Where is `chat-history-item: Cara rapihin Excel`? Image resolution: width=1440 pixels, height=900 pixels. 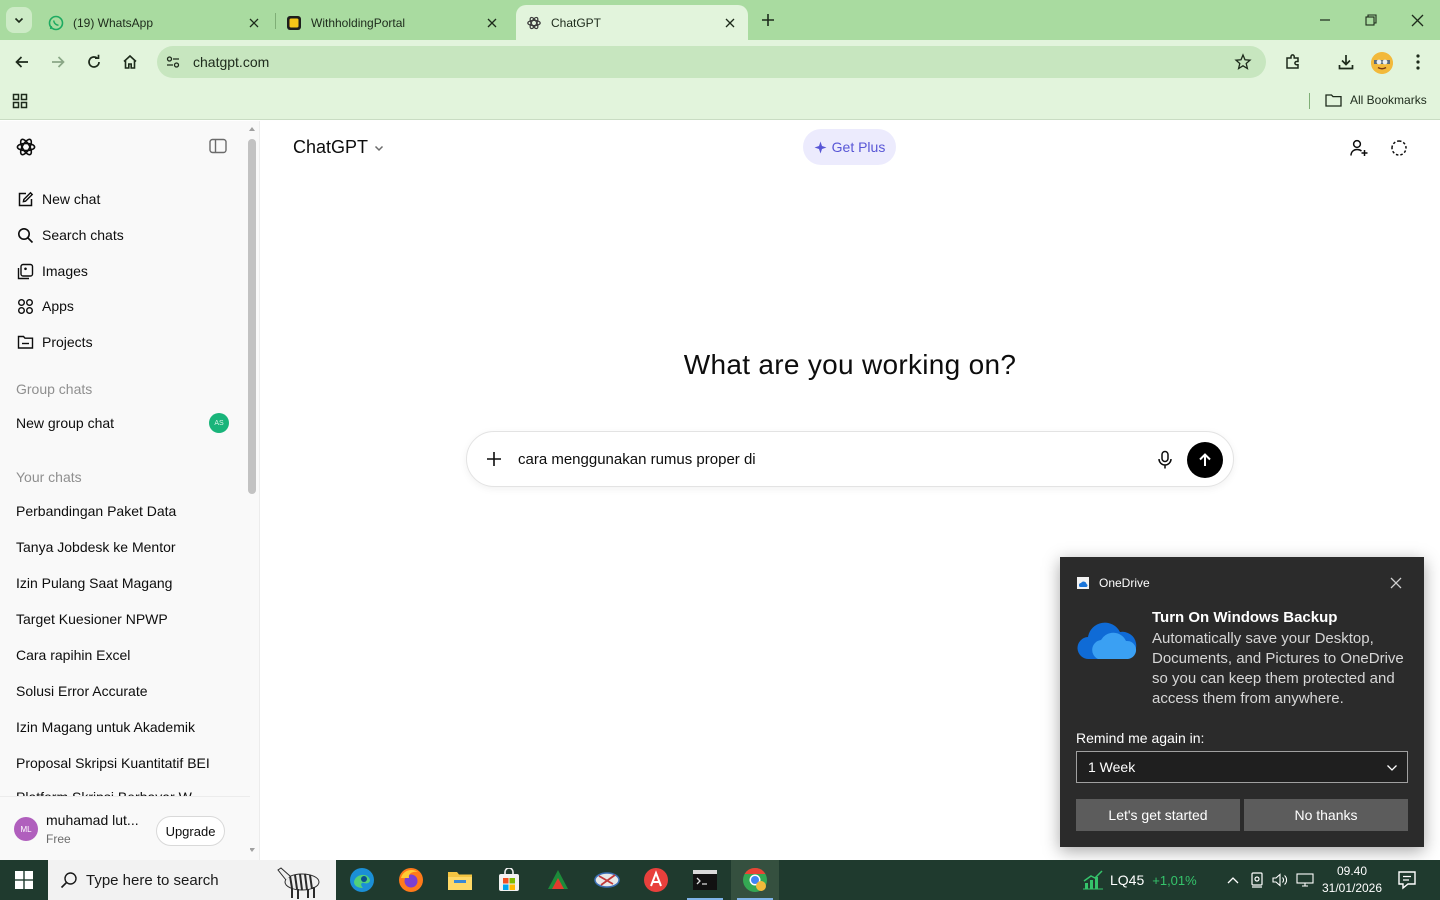 chat-history-item: Cara rapihin Excel is located at coordinates (126, 655).